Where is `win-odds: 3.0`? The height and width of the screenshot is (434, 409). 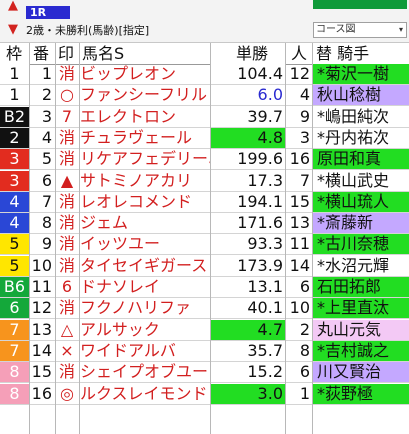 win-odds: 3.0 is located at coordinates (248, 393).